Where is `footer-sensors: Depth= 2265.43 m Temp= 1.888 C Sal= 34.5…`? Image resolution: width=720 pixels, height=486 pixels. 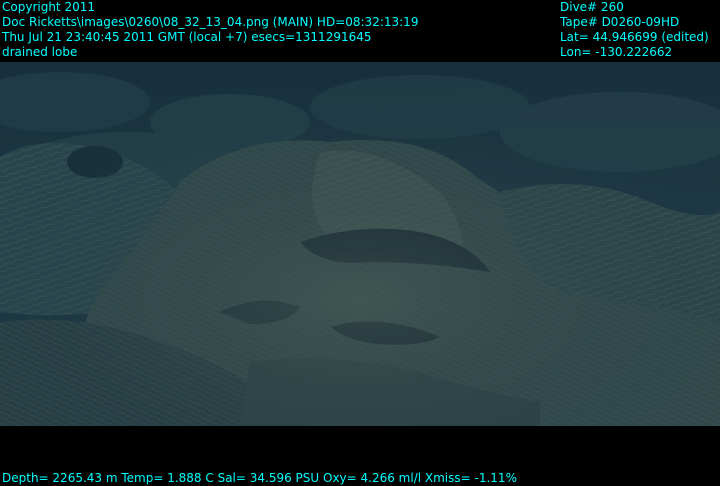 footer-sensors: Depth= 2265.43 m Temp= 1.888 C Sal= 34.5… is located at coordinates (259, 478).